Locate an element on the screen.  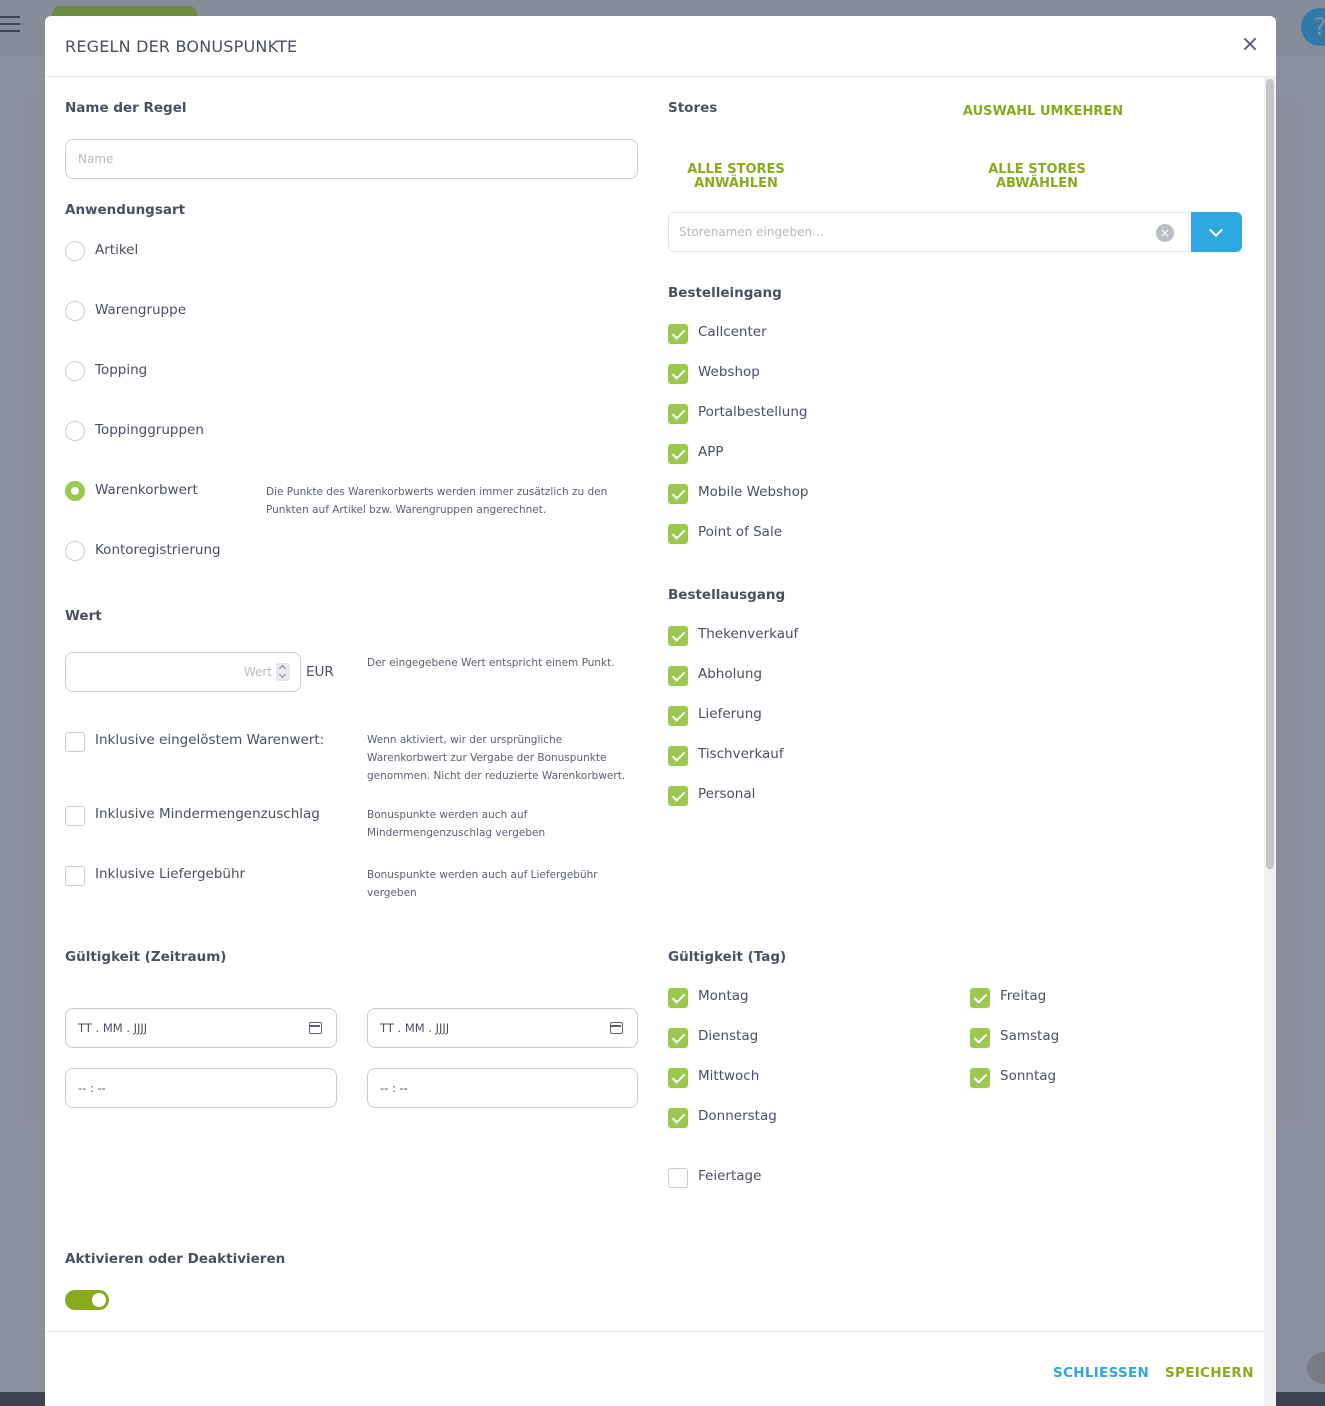
activation-label: Aktivieren oder Deaktivieren is located at coordinates (175, 1259).